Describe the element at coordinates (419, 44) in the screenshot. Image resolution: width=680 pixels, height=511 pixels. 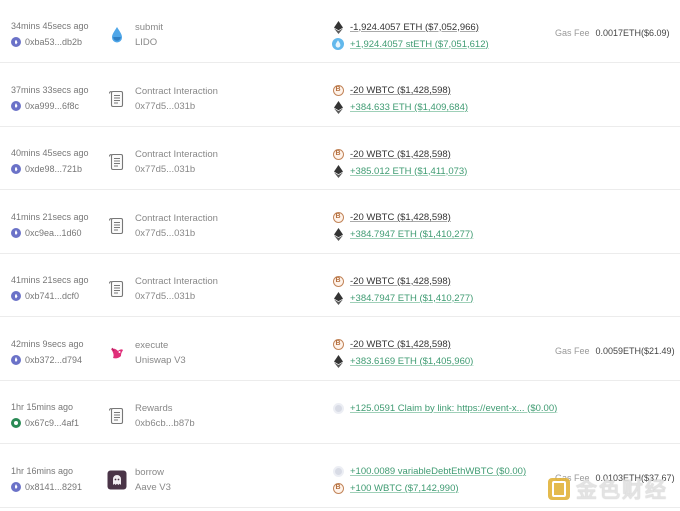
I see `transfer-amount: +1,924.4057 stETH ($7,051,612)` at that location.